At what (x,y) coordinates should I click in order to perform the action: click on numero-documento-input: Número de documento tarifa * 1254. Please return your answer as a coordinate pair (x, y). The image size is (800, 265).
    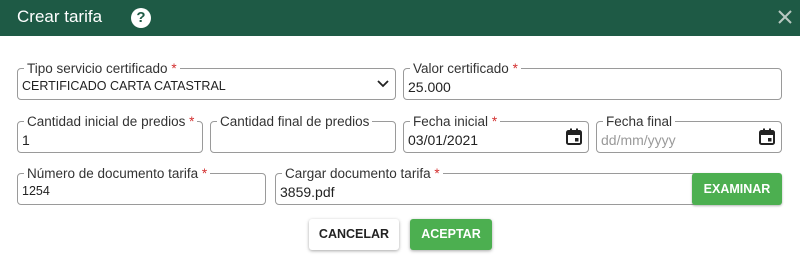
    Looking at the image, I should click on (141, 185).